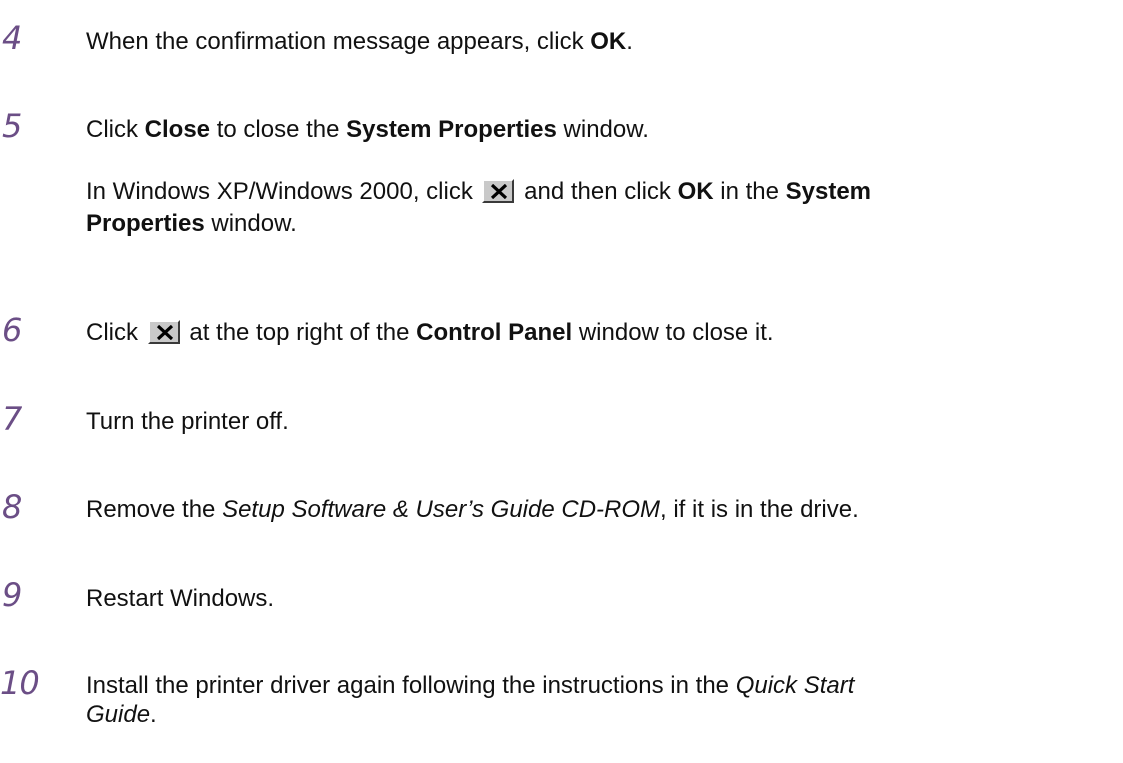 The image size is (1123, 763). Describe the element at coordinates (673, 332) in the screenshot. I see `text-run: window to close it.` at that location.